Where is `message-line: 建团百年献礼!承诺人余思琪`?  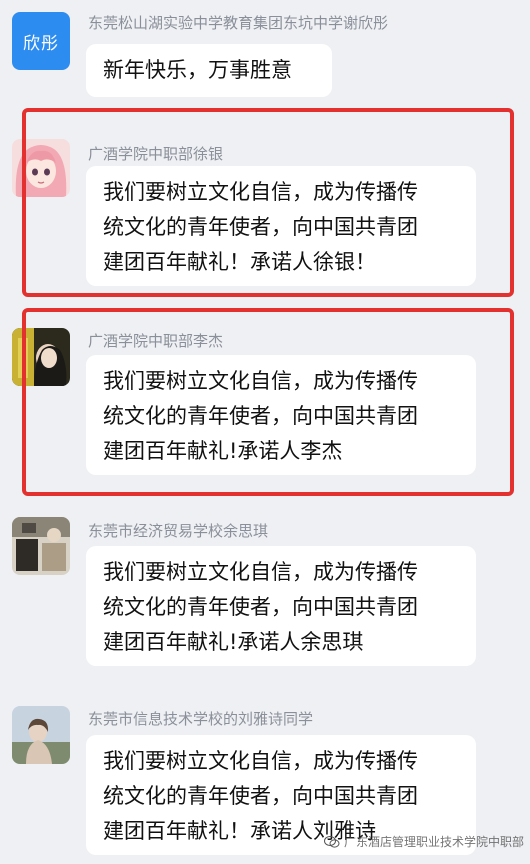
message-line: 建团百年献礼!承诺人余思琪 is located at coordinates (233, 642).